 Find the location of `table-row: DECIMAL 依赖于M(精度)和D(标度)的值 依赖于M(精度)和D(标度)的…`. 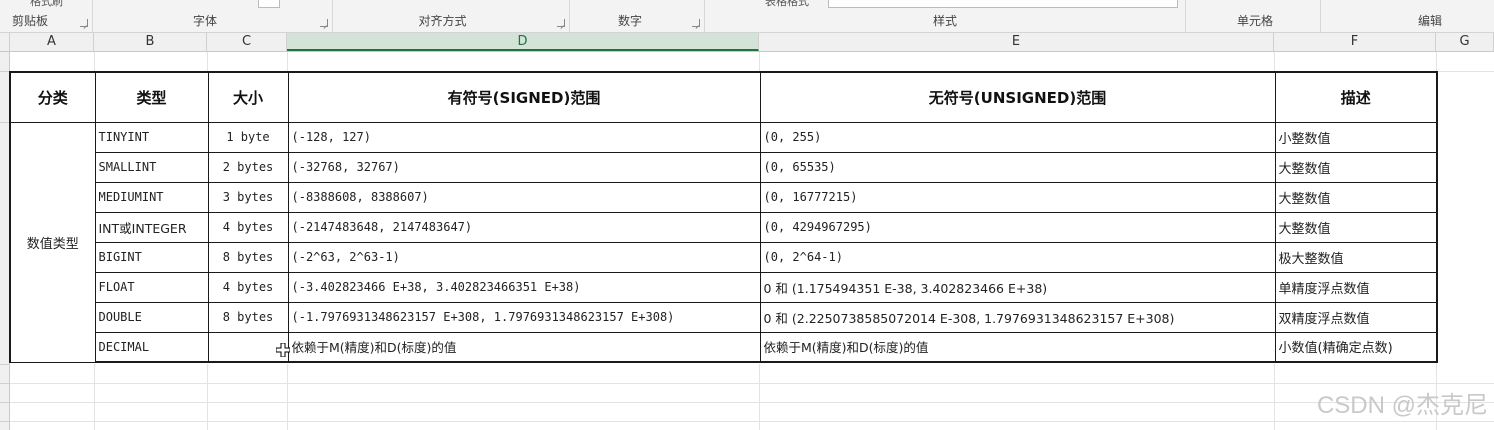

table-row: DECIMAL 依赖于M(精度)和D(标度)的值 依赖于M(精度)和D(标度)的… is located at coordinates (724, 347).